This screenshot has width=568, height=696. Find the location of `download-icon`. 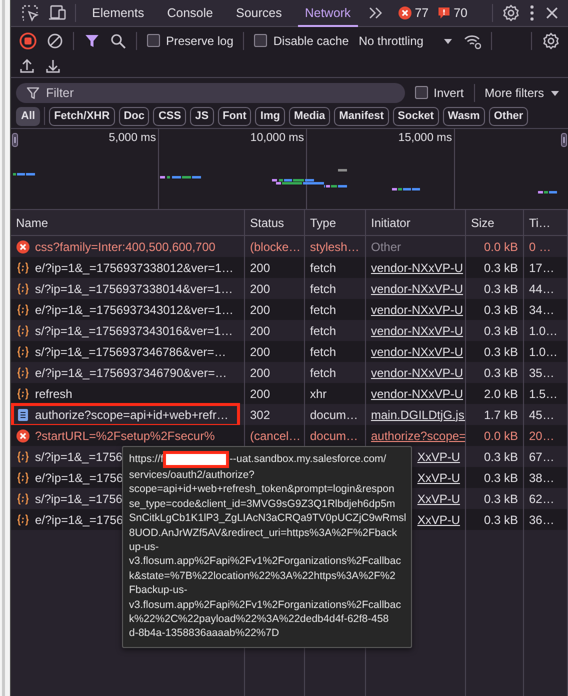

download-icon is located at coordinates (53, 66).